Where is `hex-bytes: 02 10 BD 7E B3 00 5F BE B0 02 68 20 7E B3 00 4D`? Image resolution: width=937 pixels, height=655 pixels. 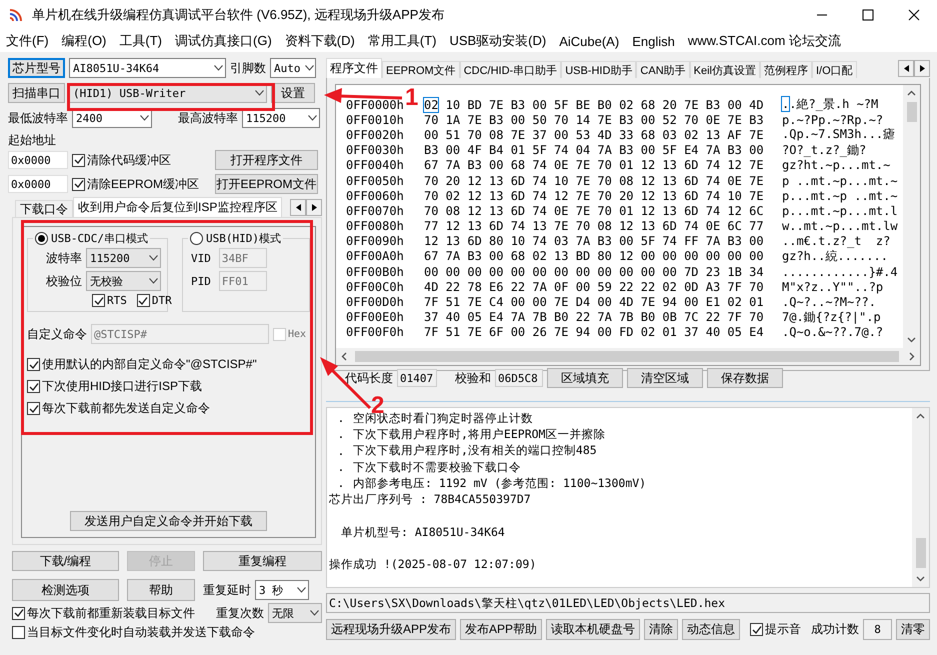
hex-bytes: 02 10 BD 7E B3 00 5F BE B0 02 68 20 7E B3 00 4D is located at coordinates (594, 105).